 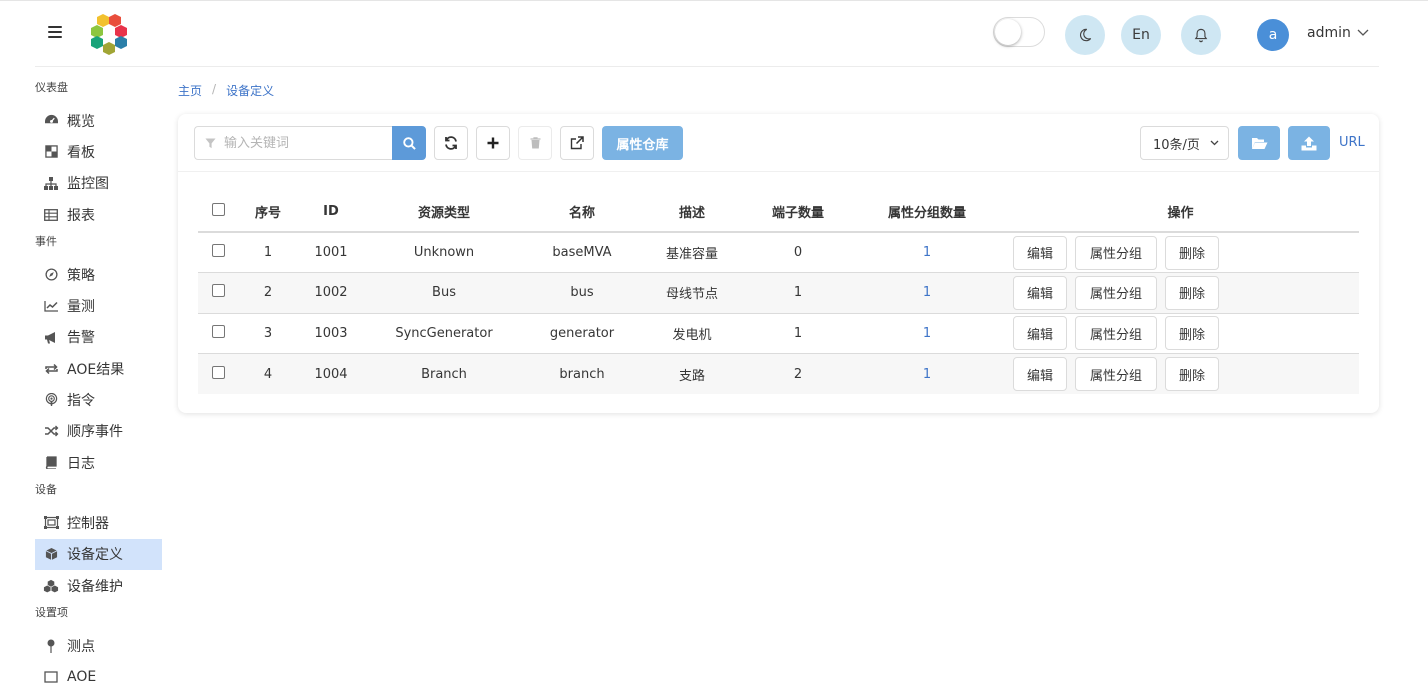 I want to click on column-header: 描述, so click(x=692, y=212).